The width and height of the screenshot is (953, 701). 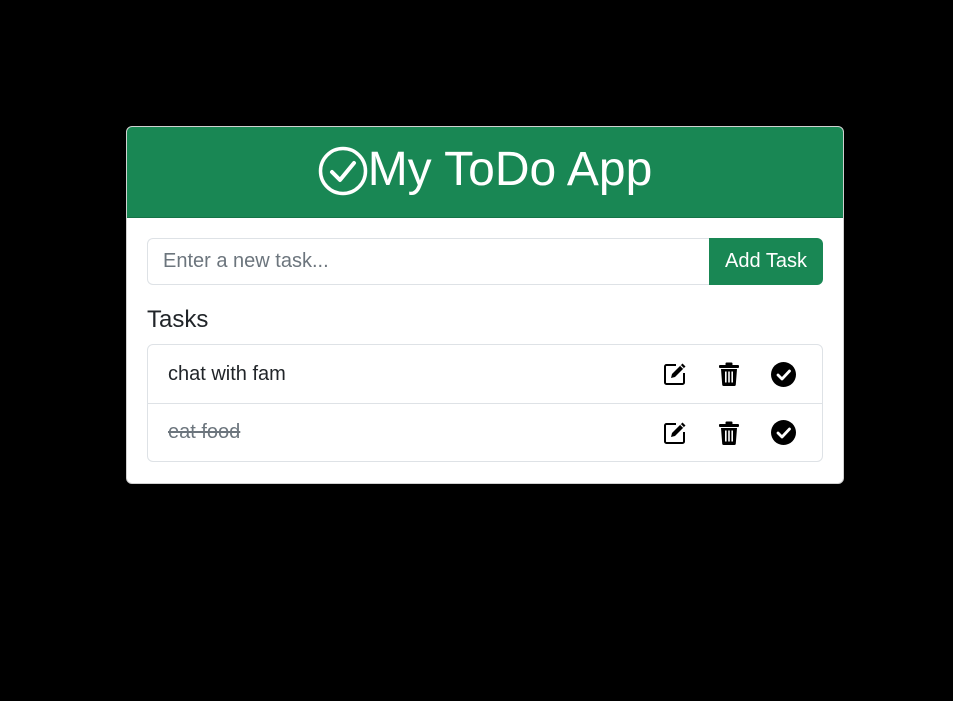 What do you see at coordinates (428, 261) in the screenshot?
I see `new-task-input` at bounding box center [428, 261].